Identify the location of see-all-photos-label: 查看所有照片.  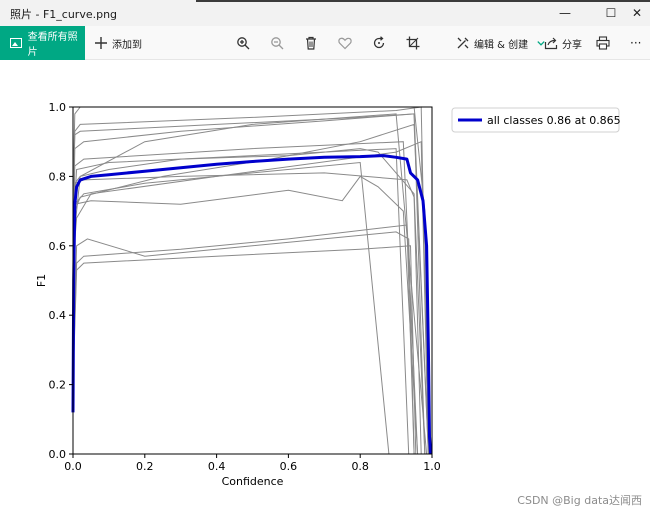
(52, 45).